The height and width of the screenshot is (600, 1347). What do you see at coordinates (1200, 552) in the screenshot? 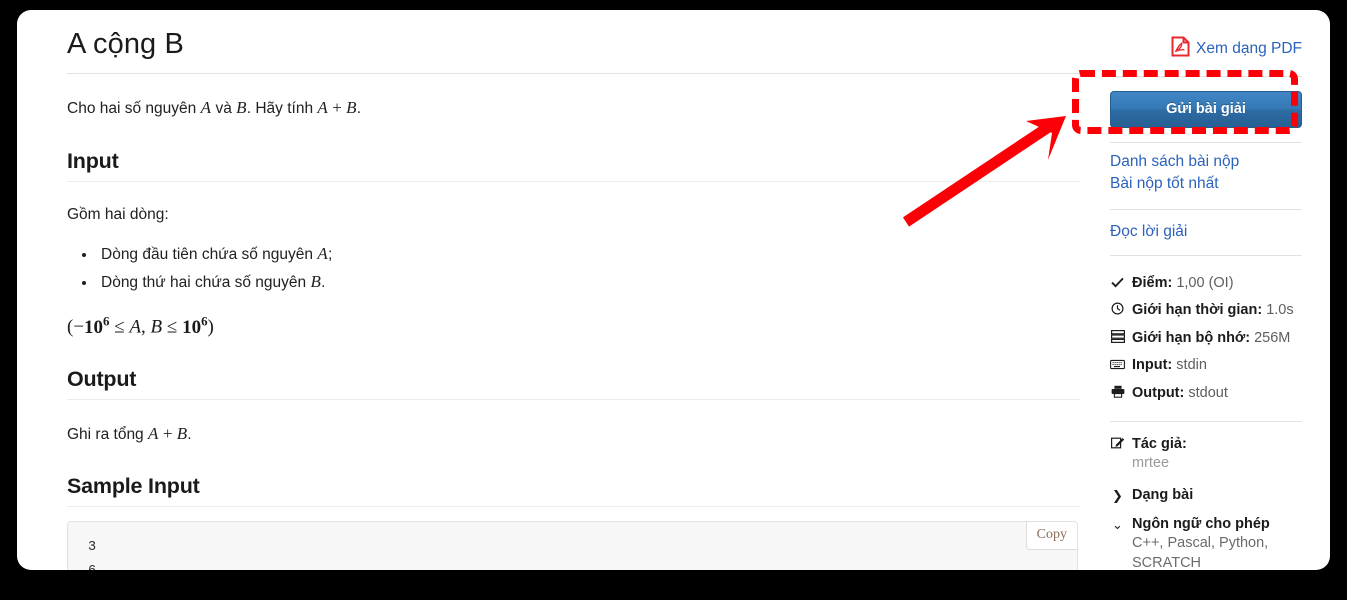
I see `allowed-languages-value: C++, Pascal, Python, SCRATCH` at bounding box center [1200, 552].